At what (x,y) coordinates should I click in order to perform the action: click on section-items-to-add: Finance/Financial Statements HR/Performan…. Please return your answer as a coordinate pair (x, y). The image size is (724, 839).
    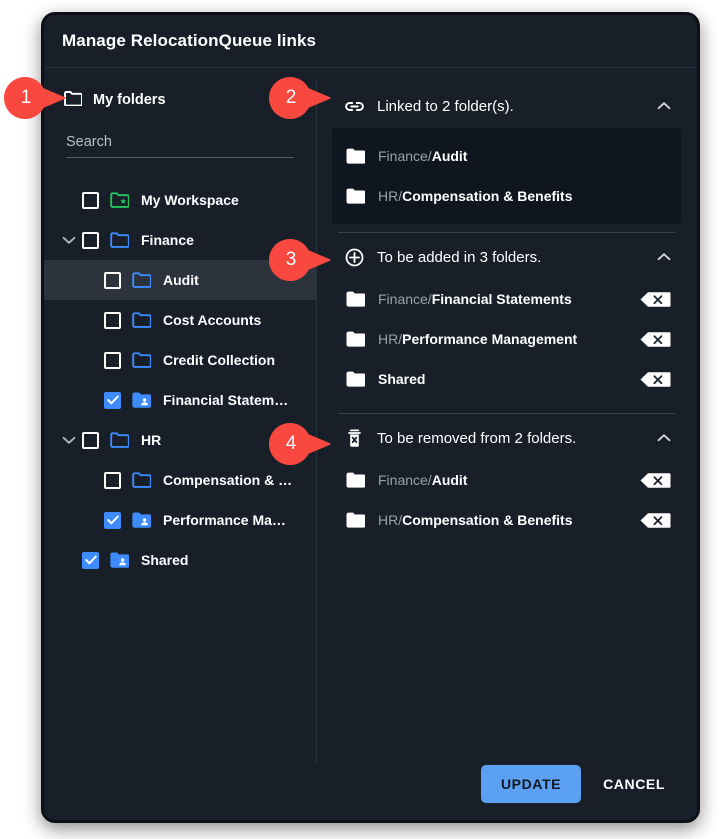
    Looking at the image, I should click on (506, 342).